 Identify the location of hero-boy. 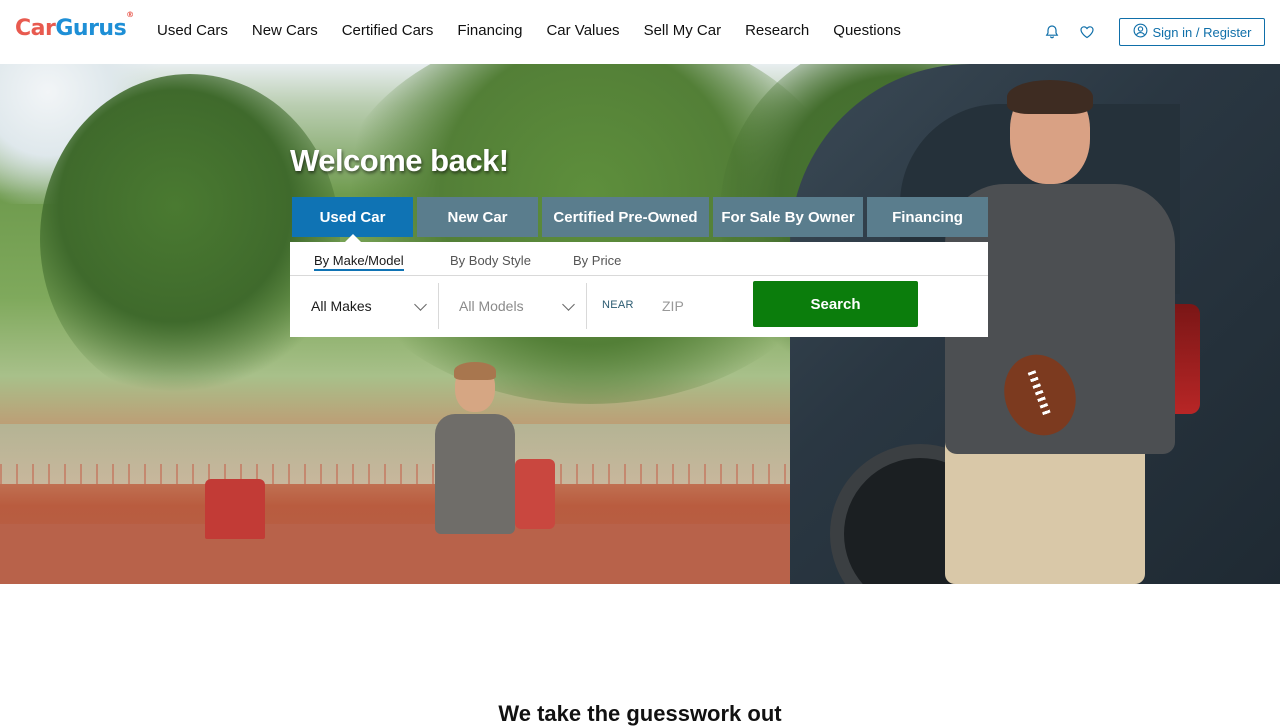
(475, 448).